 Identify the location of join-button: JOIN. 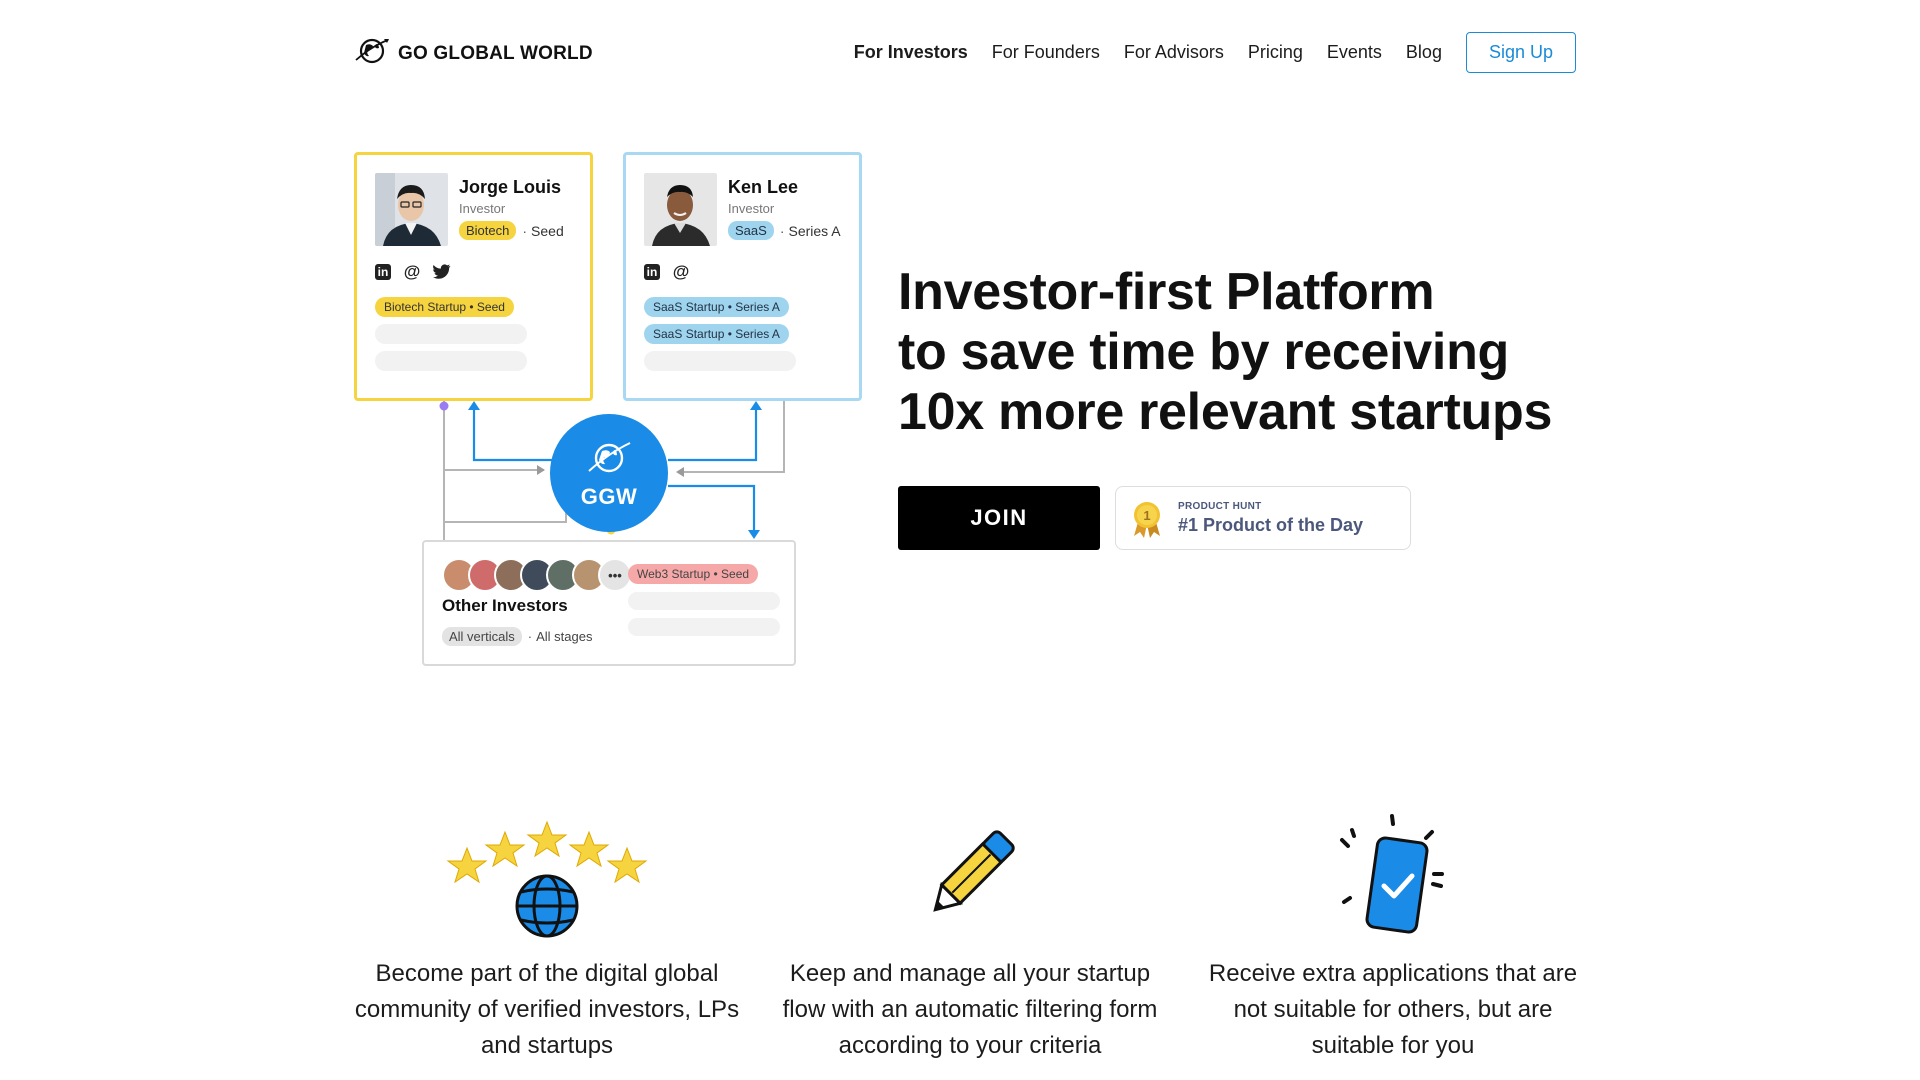
(999, 518).